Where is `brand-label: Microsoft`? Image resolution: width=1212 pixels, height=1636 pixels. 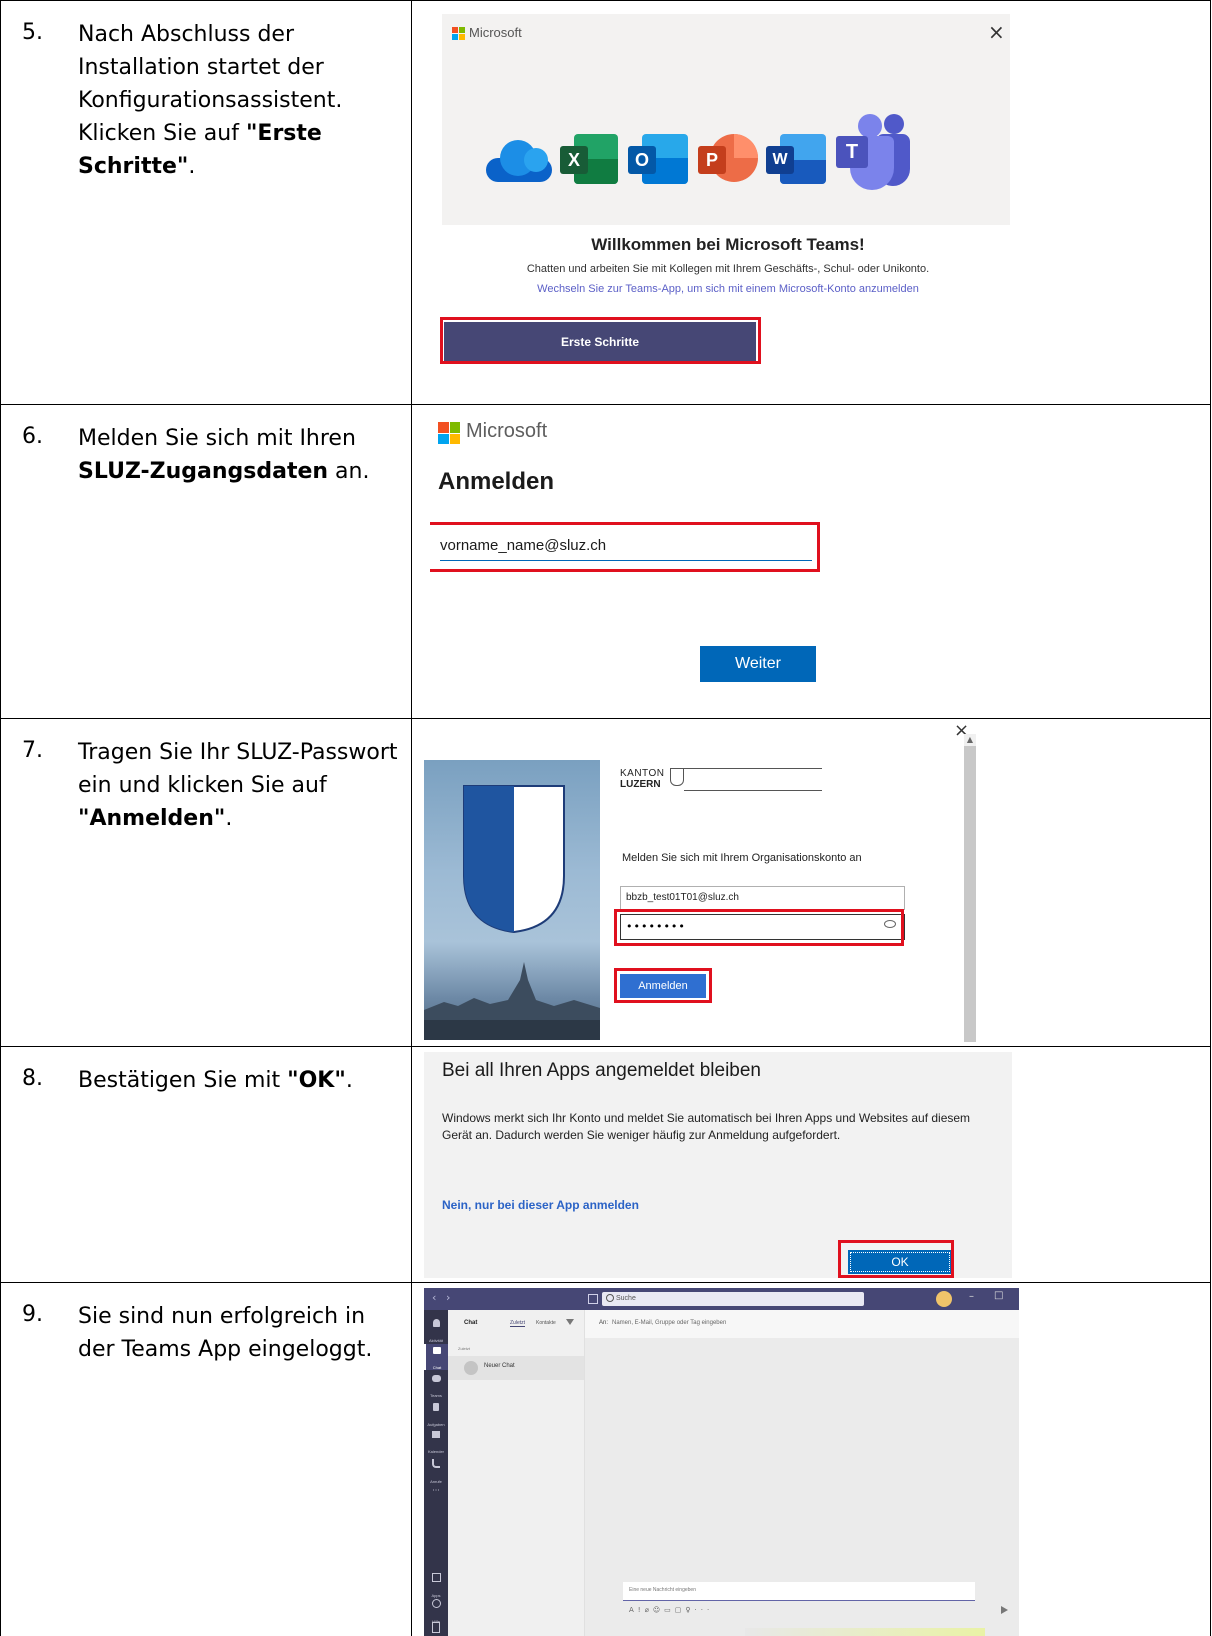 brand-label: Microsoft is located at coordinates (507, 431).